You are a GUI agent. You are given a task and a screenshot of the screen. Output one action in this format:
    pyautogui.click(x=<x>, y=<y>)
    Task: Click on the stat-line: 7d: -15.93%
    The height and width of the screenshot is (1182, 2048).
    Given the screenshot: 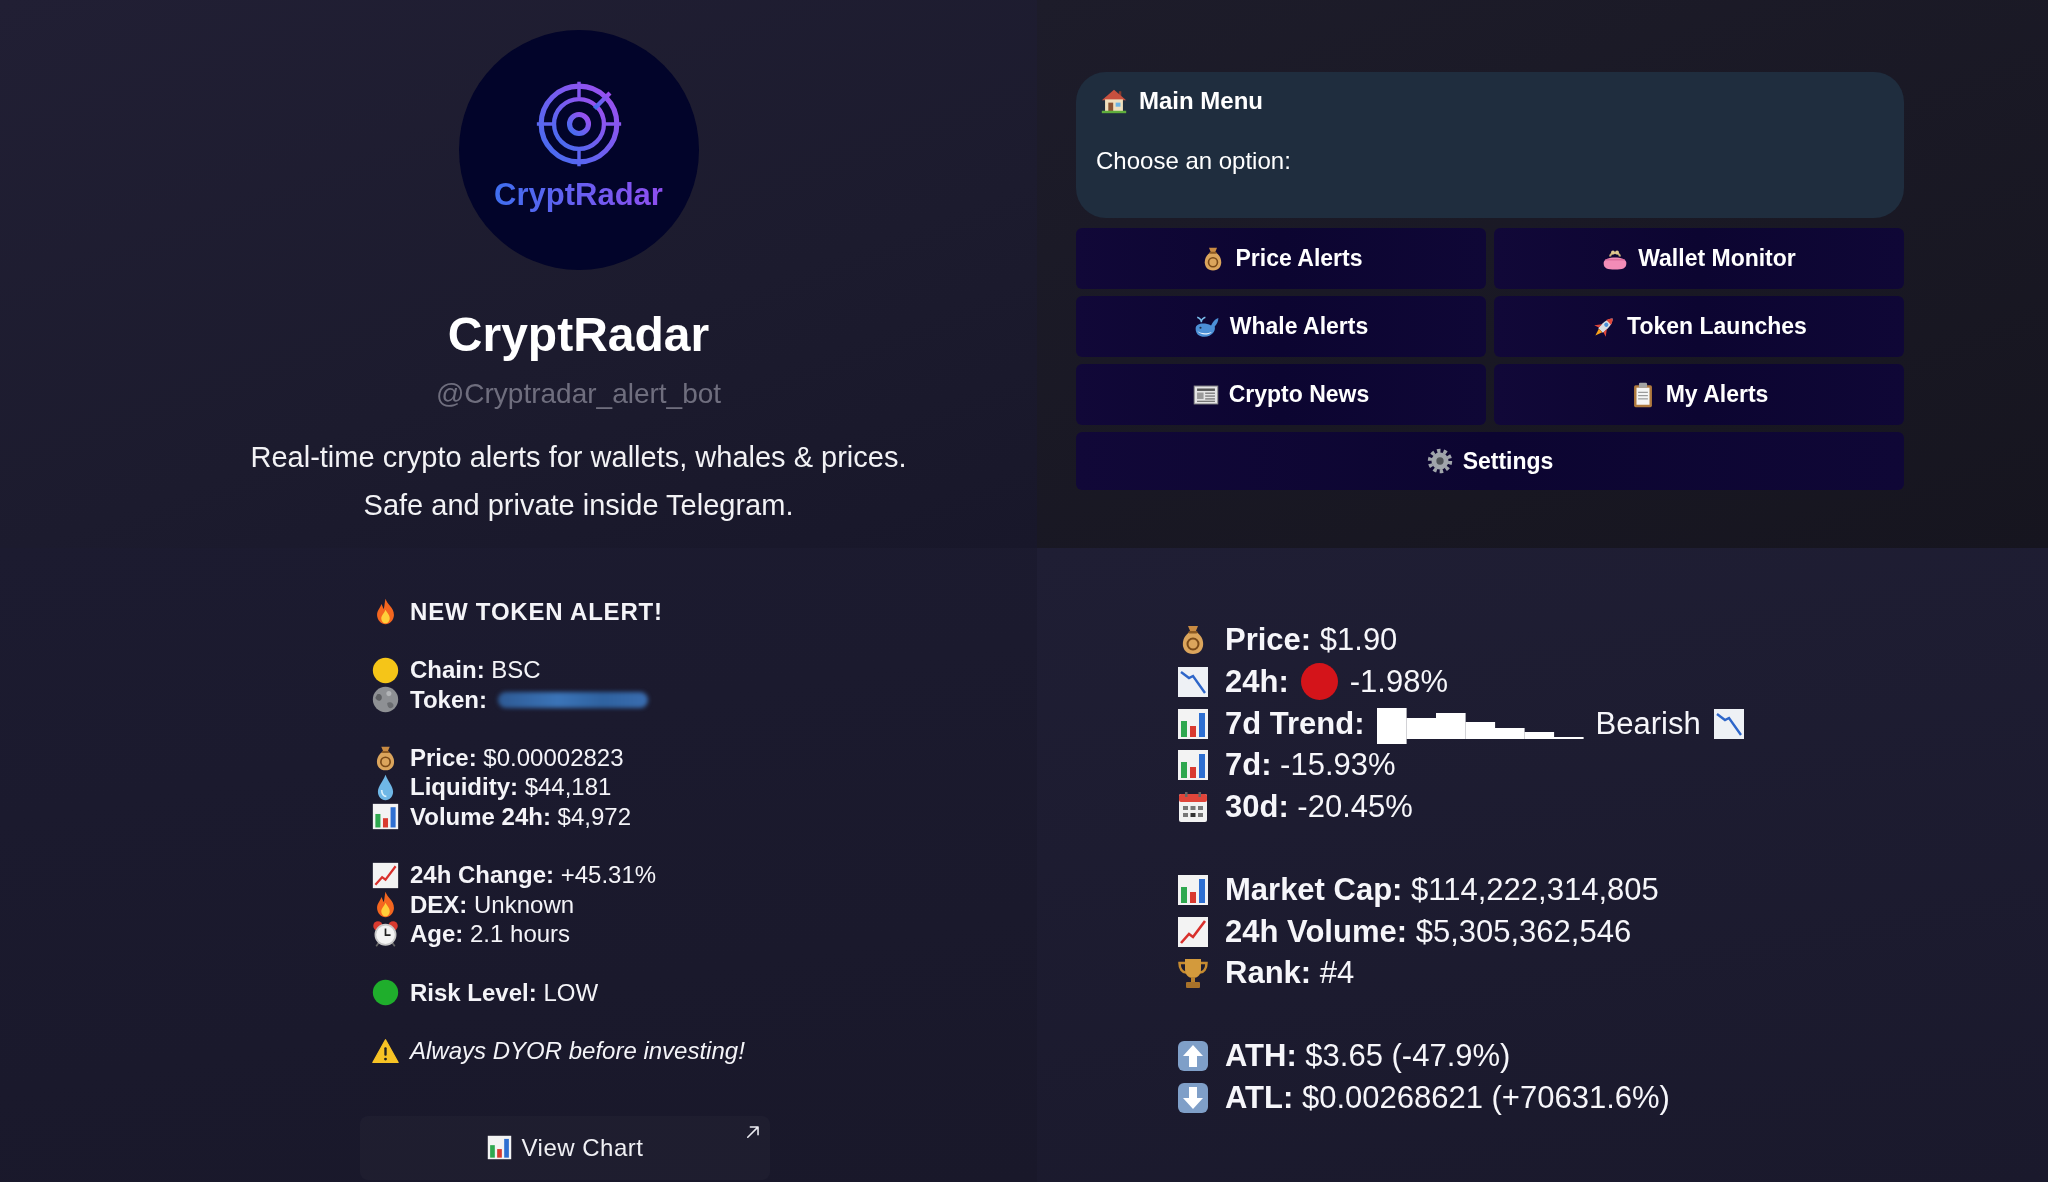 What is the action you would take?
    pyautogui.click(x=1310, y=765)
    